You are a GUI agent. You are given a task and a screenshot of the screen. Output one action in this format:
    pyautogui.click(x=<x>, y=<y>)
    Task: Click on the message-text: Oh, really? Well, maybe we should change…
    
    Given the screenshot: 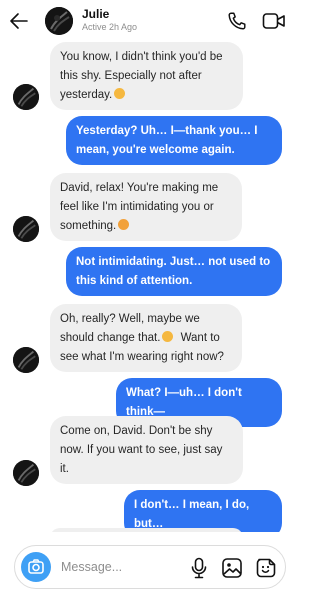 What is the action you would take?
    pyautogui.click(x=130, y=328)
    